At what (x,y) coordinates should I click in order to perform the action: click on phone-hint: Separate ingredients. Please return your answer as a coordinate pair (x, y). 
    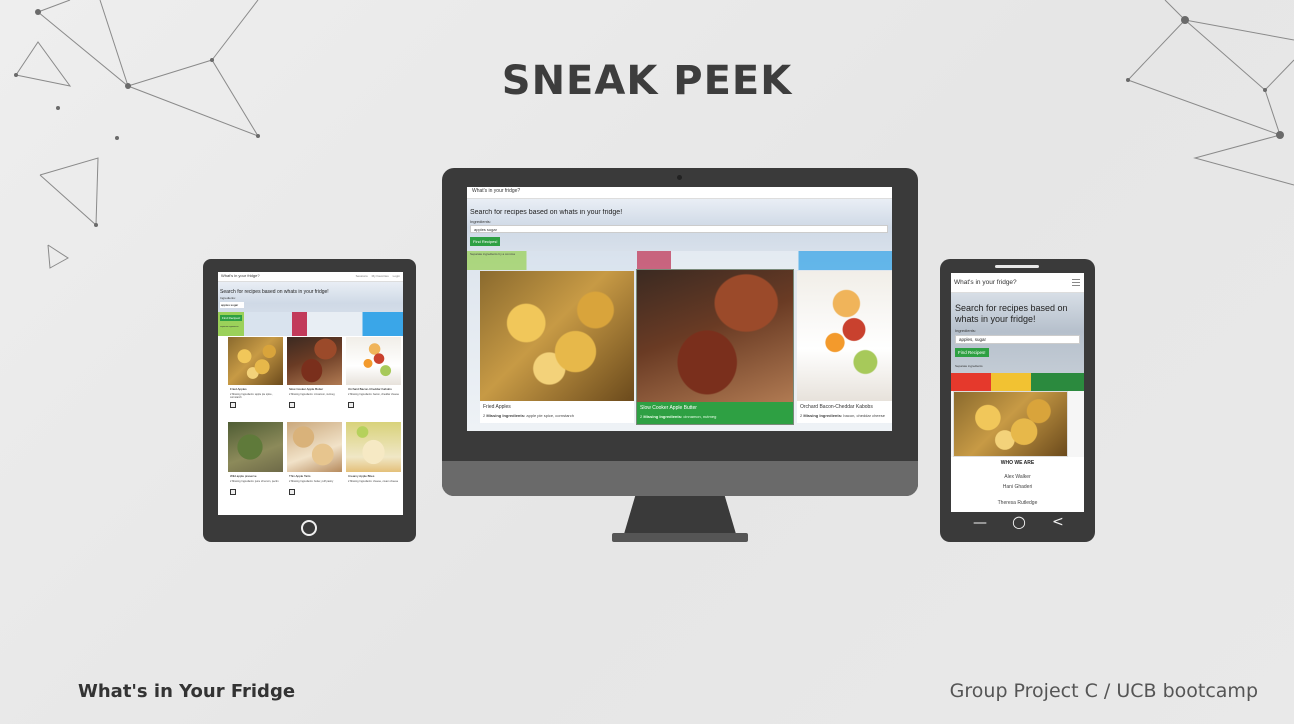
    Looking at the image, I should click on (969, 366).